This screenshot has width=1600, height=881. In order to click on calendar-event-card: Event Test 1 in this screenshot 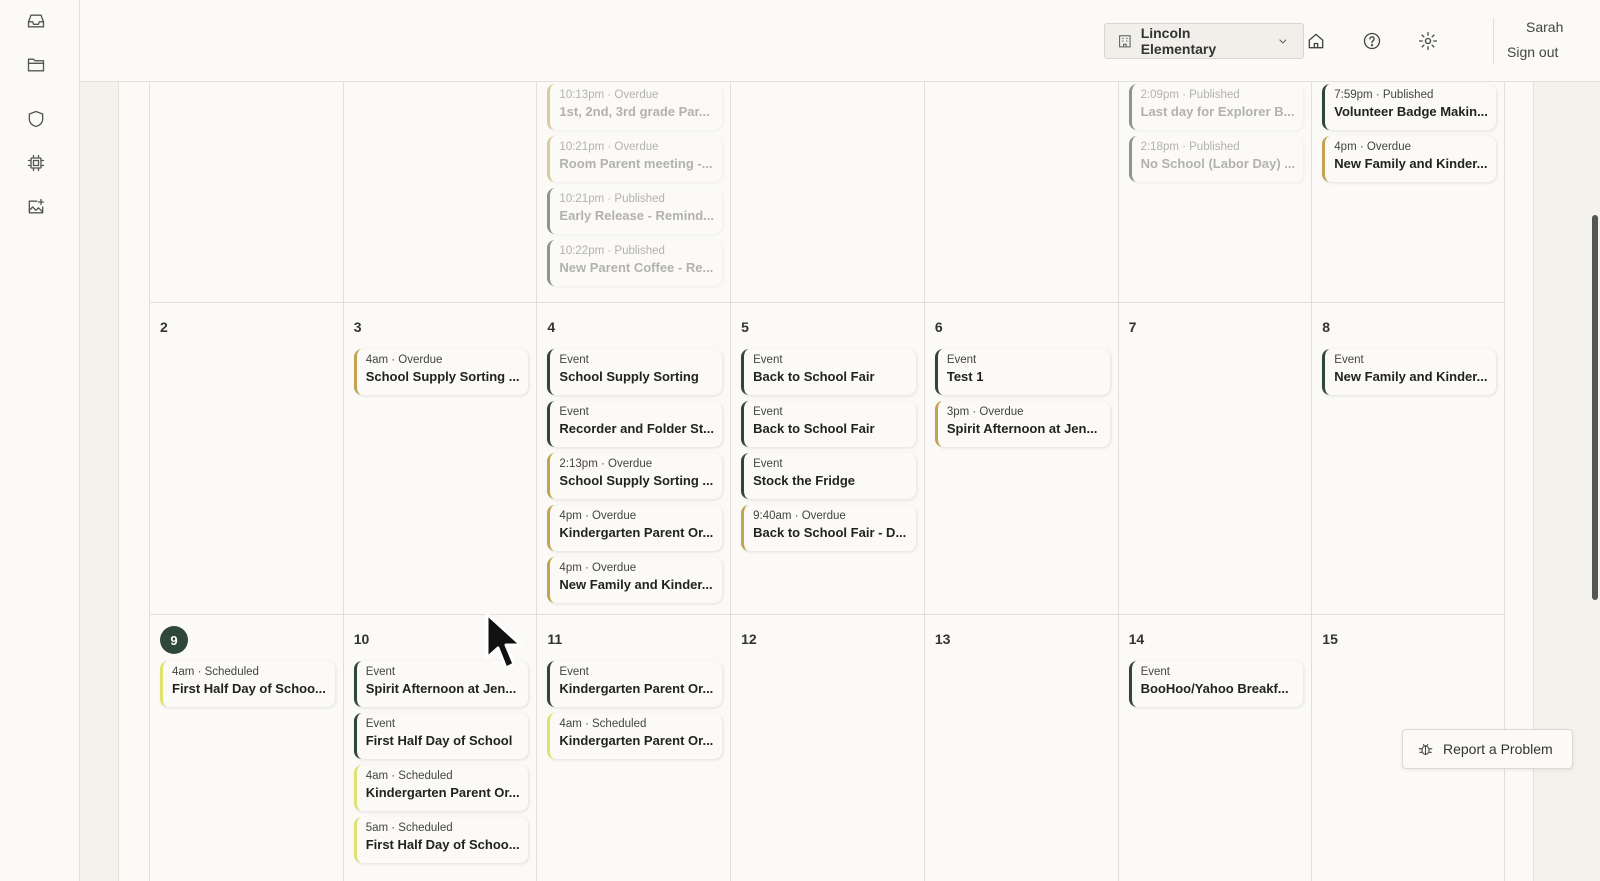, I will do `click(1022, 372)`.